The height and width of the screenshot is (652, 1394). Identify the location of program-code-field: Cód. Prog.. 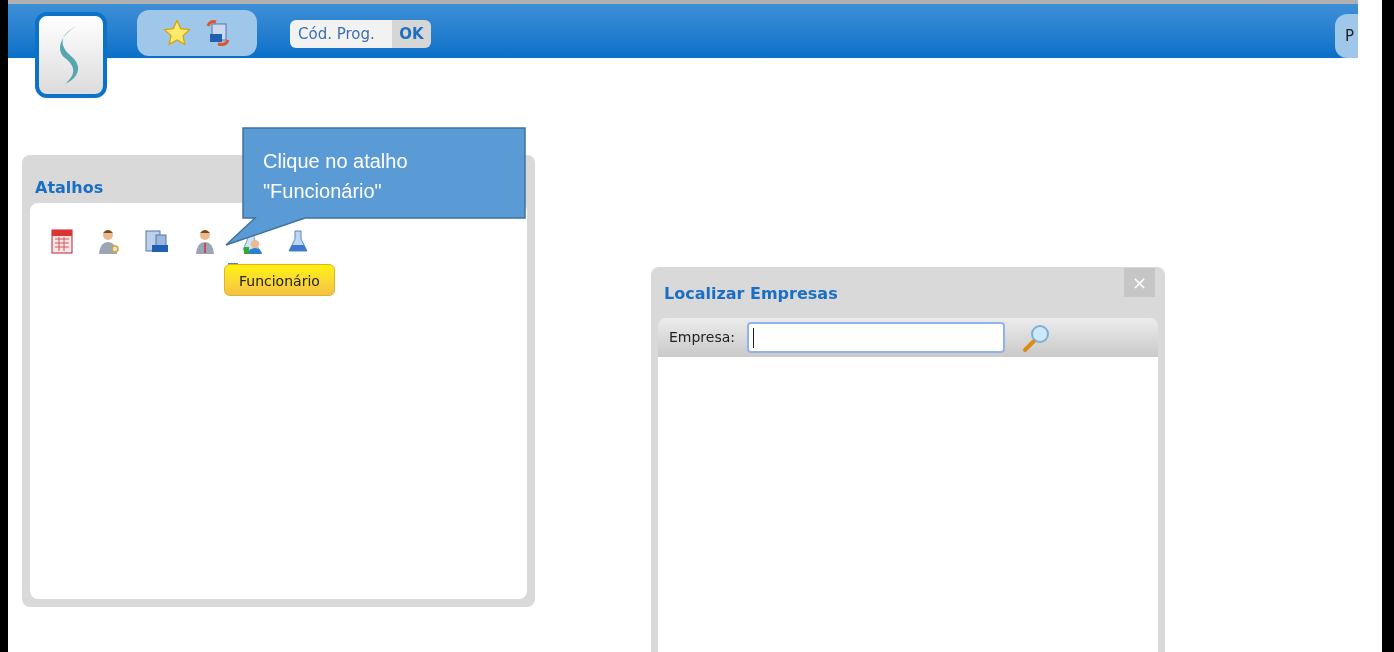
(341, 34).